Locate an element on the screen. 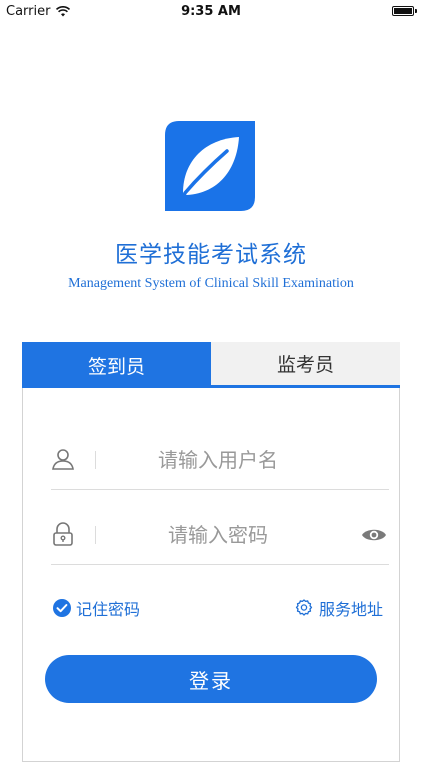 The height and width of the screenshot is (762, 422). battery-fill is located at coordinates (403, 11).